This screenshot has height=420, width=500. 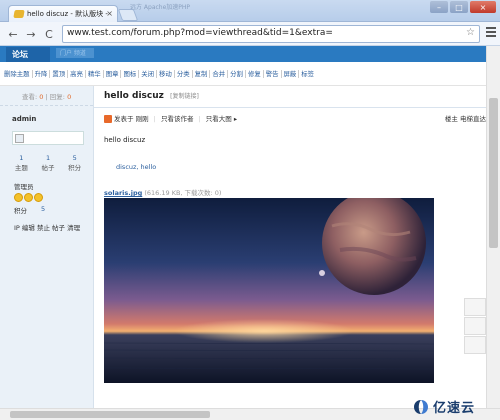 I want to click on faded-nav: 门户 频道, so click(x=75, y=53).